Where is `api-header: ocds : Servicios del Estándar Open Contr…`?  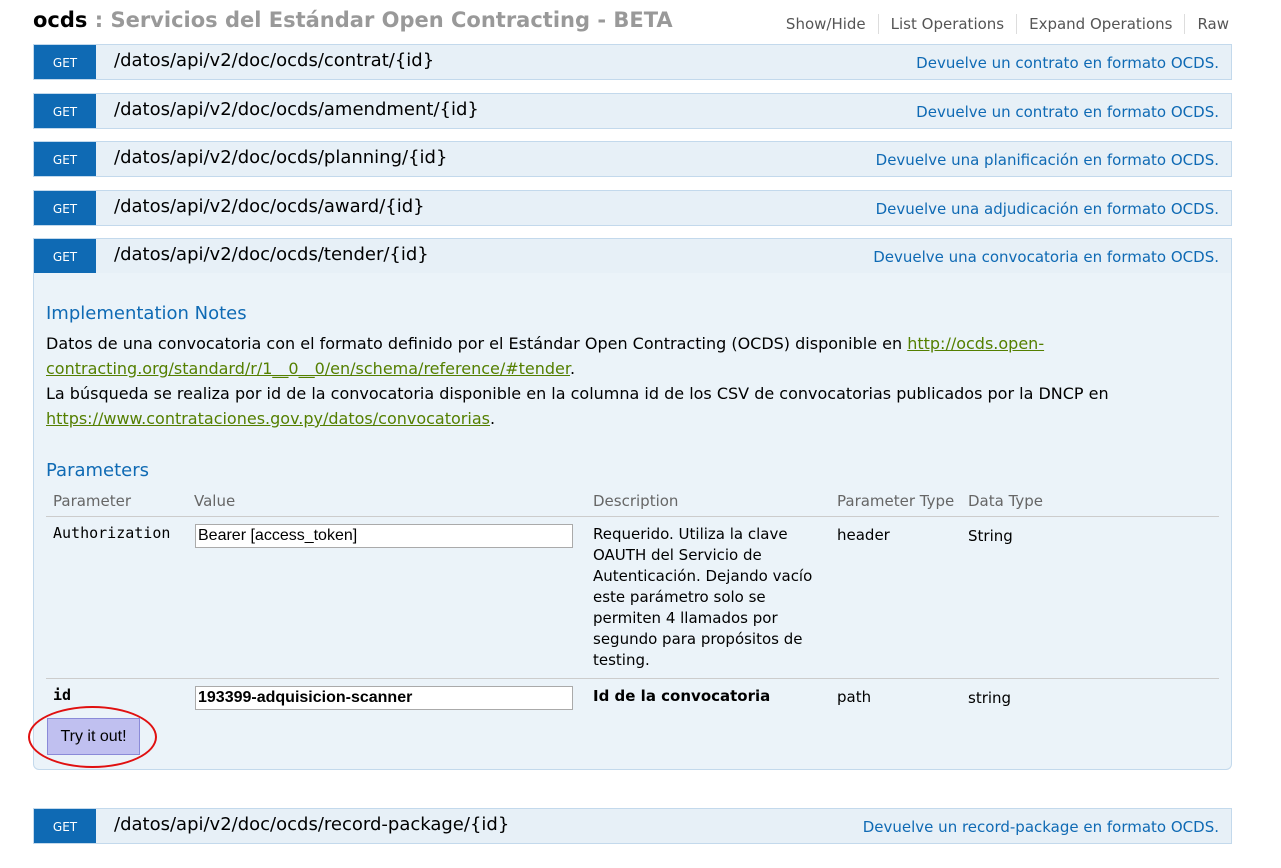
api-header: ocds : Servicios del Estándar Open Contr… is located at coordinates (632, 21).